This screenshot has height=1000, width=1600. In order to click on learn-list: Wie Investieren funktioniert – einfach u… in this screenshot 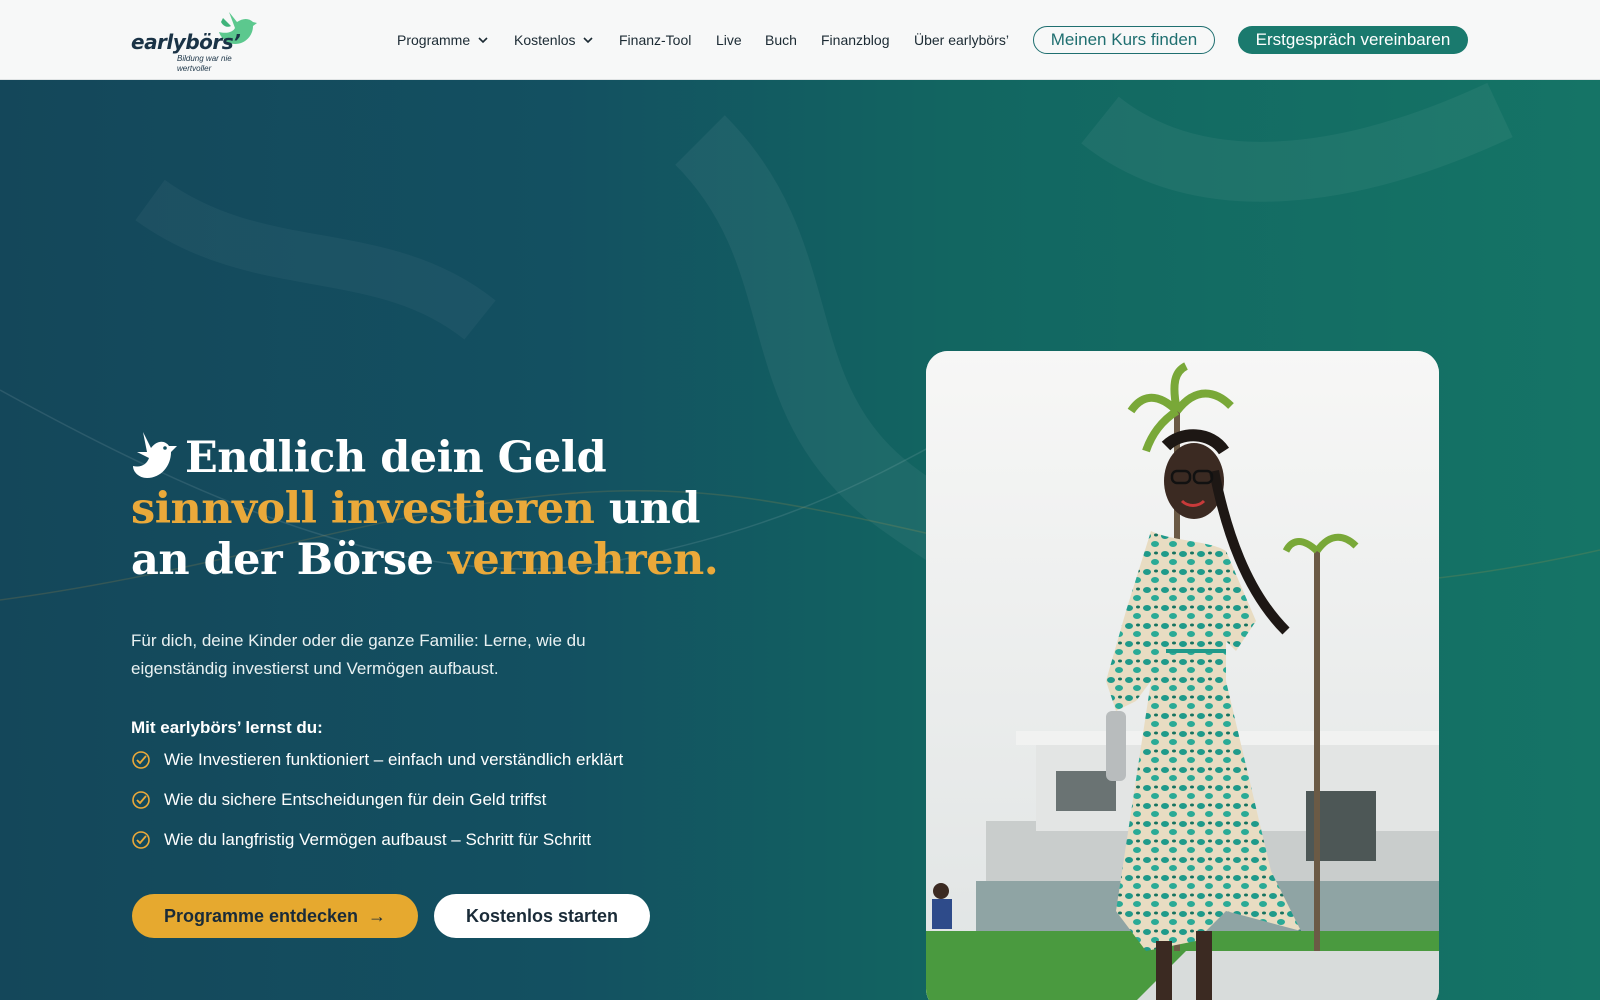, I will do `click(441, 800)`.